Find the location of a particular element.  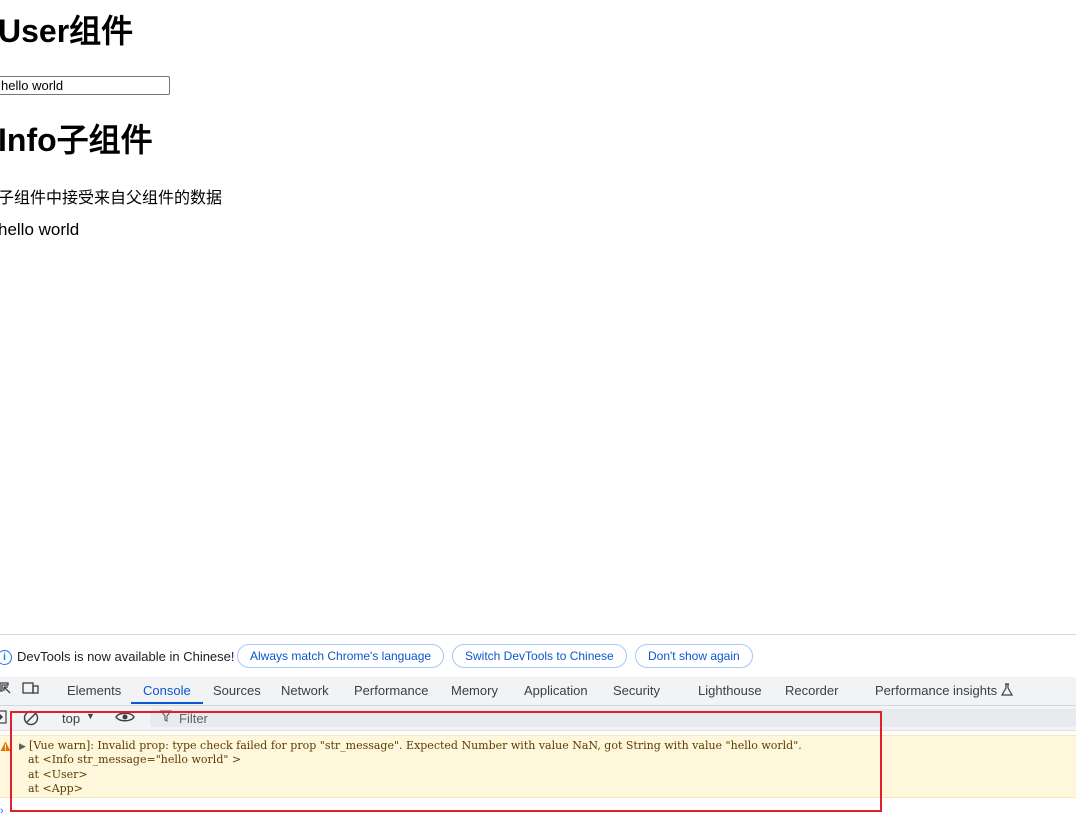

chevron-down-icon: ▼ is located at coordinates (90, 716).